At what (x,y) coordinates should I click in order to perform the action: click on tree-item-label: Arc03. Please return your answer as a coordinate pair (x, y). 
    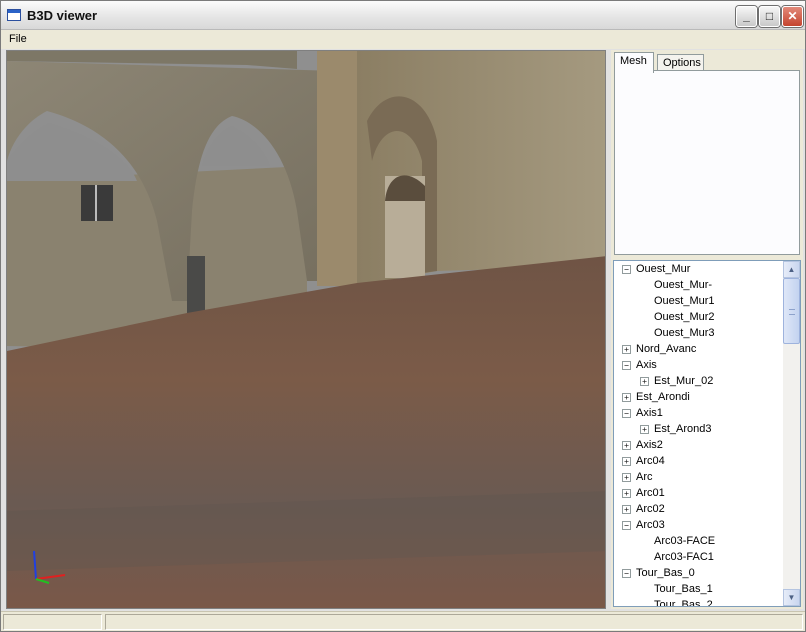
    Looking at the image, I should click on (650, 525).